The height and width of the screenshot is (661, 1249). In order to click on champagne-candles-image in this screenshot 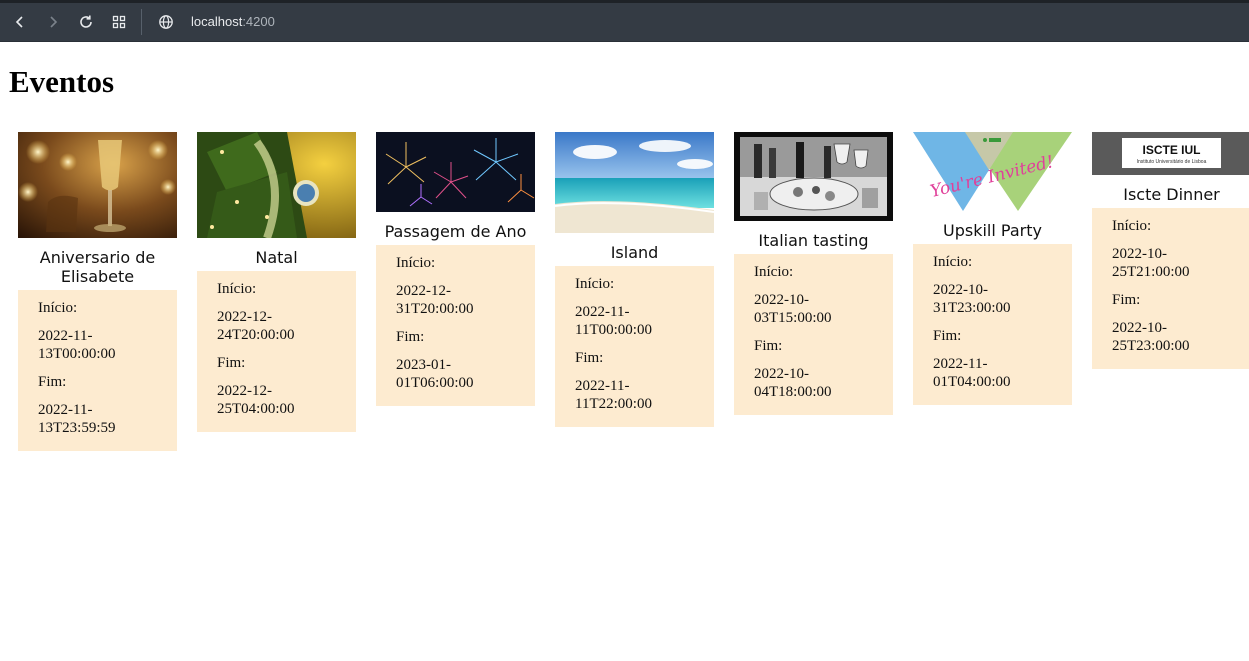, I will do `click(97, 185)`.